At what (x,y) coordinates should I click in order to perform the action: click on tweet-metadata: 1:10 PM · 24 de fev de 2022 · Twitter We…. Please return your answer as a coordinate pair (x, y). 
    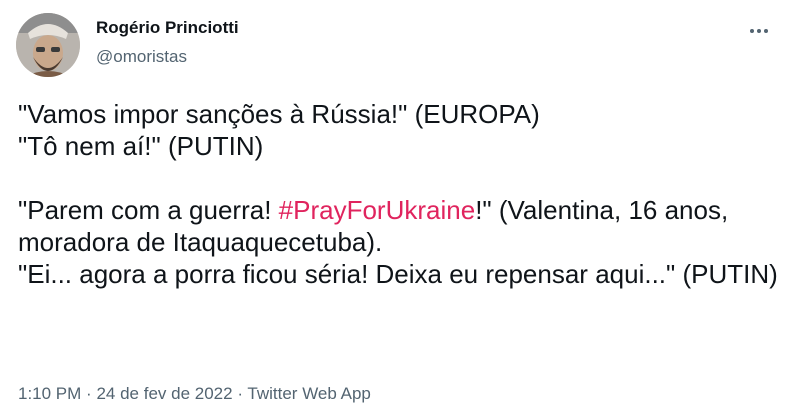
    Looking at the image, I should click on (194, 394).